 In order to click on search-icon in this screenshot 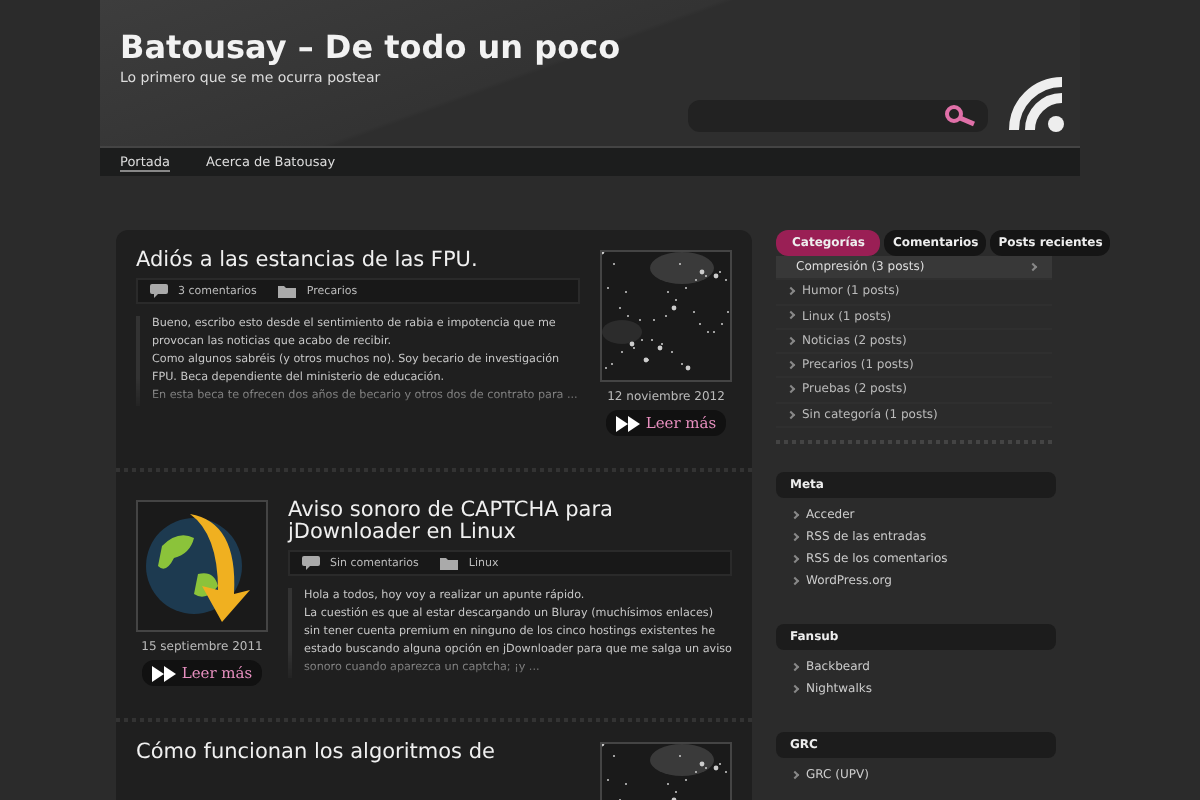, I will do `click(960, 116)`.